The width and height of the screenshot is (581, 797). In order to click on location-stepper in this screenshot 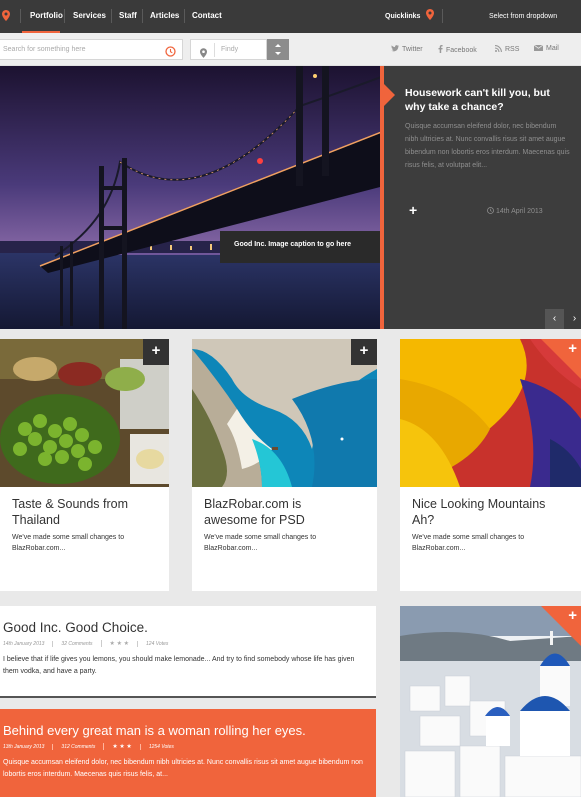, I will do `click(278, 49)`.